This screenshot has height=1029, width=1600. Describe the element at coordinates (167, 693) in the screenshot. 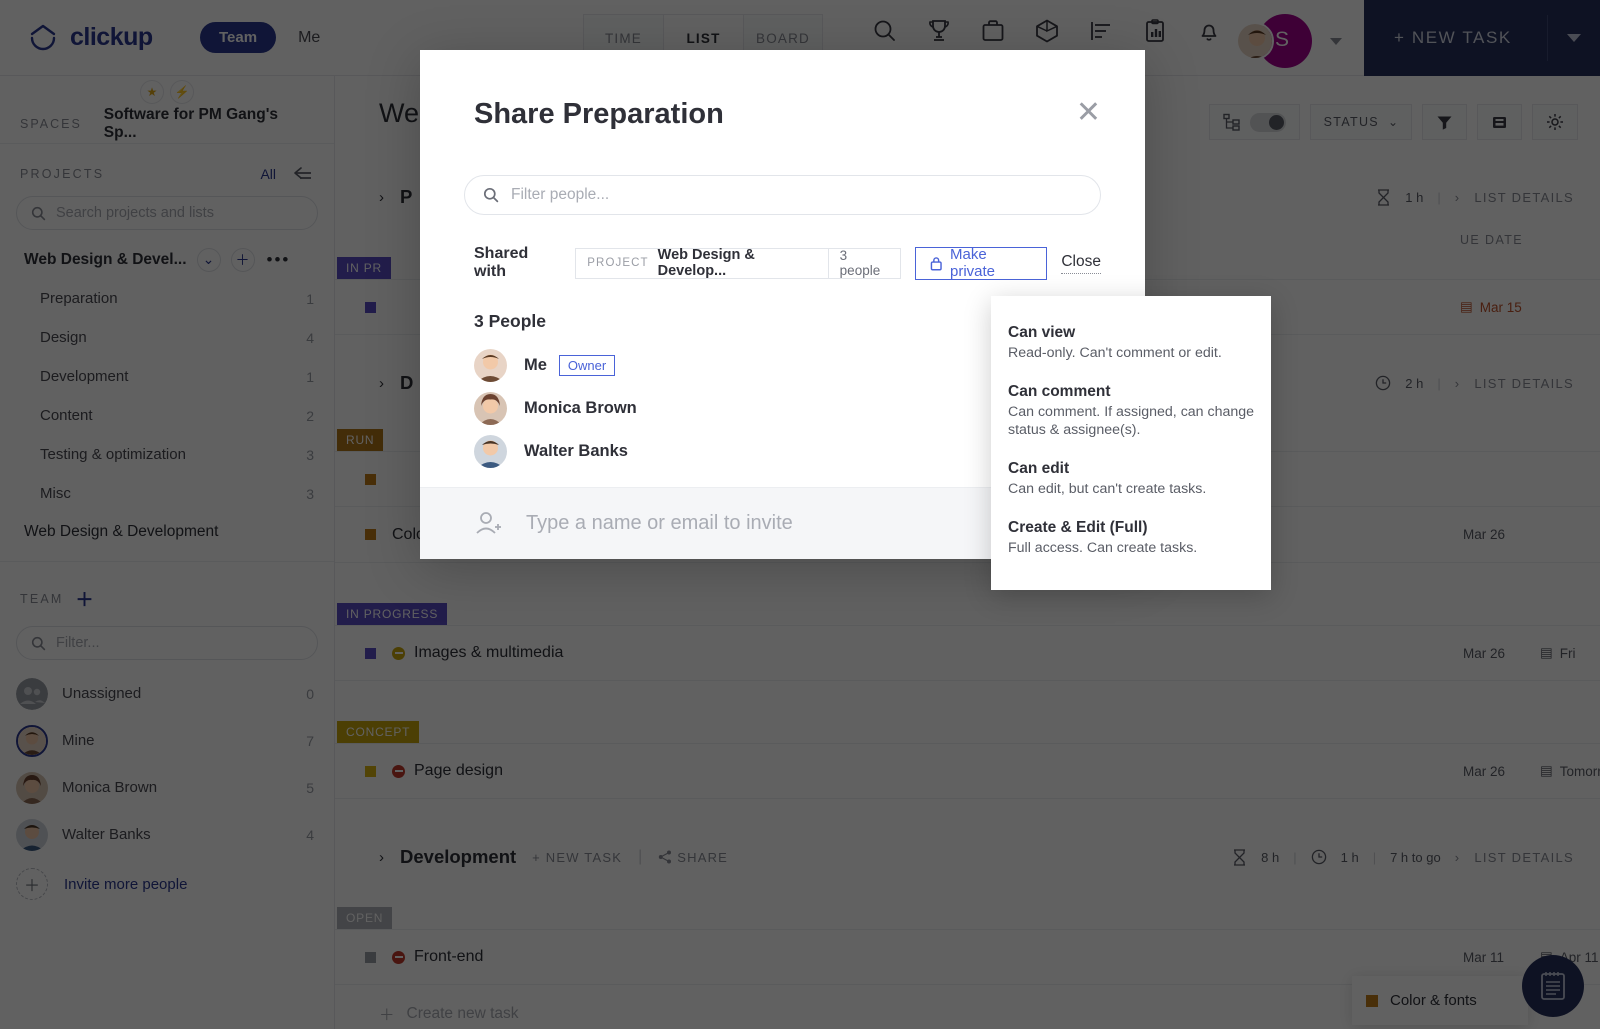

I see `sidebar-member-unassigned: Unassigned 0` at that location.